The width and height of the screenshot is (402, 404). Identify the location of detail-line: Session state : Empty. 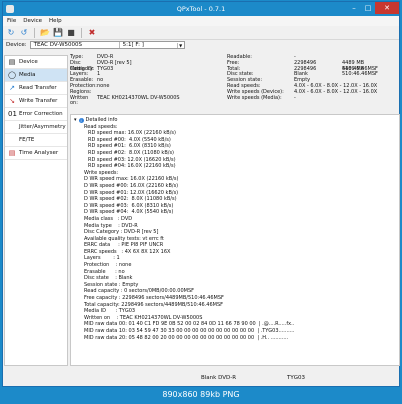
(235, 285).